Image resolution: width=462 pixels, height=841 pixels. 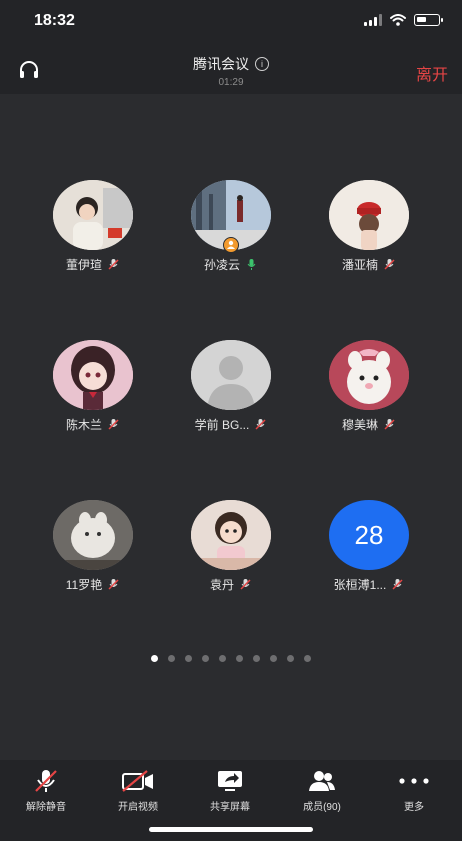 What do you see at coordinates (221, 585) in the screenshot?
I see `participant-name: 袁丹` at bounding box center [221, 585].